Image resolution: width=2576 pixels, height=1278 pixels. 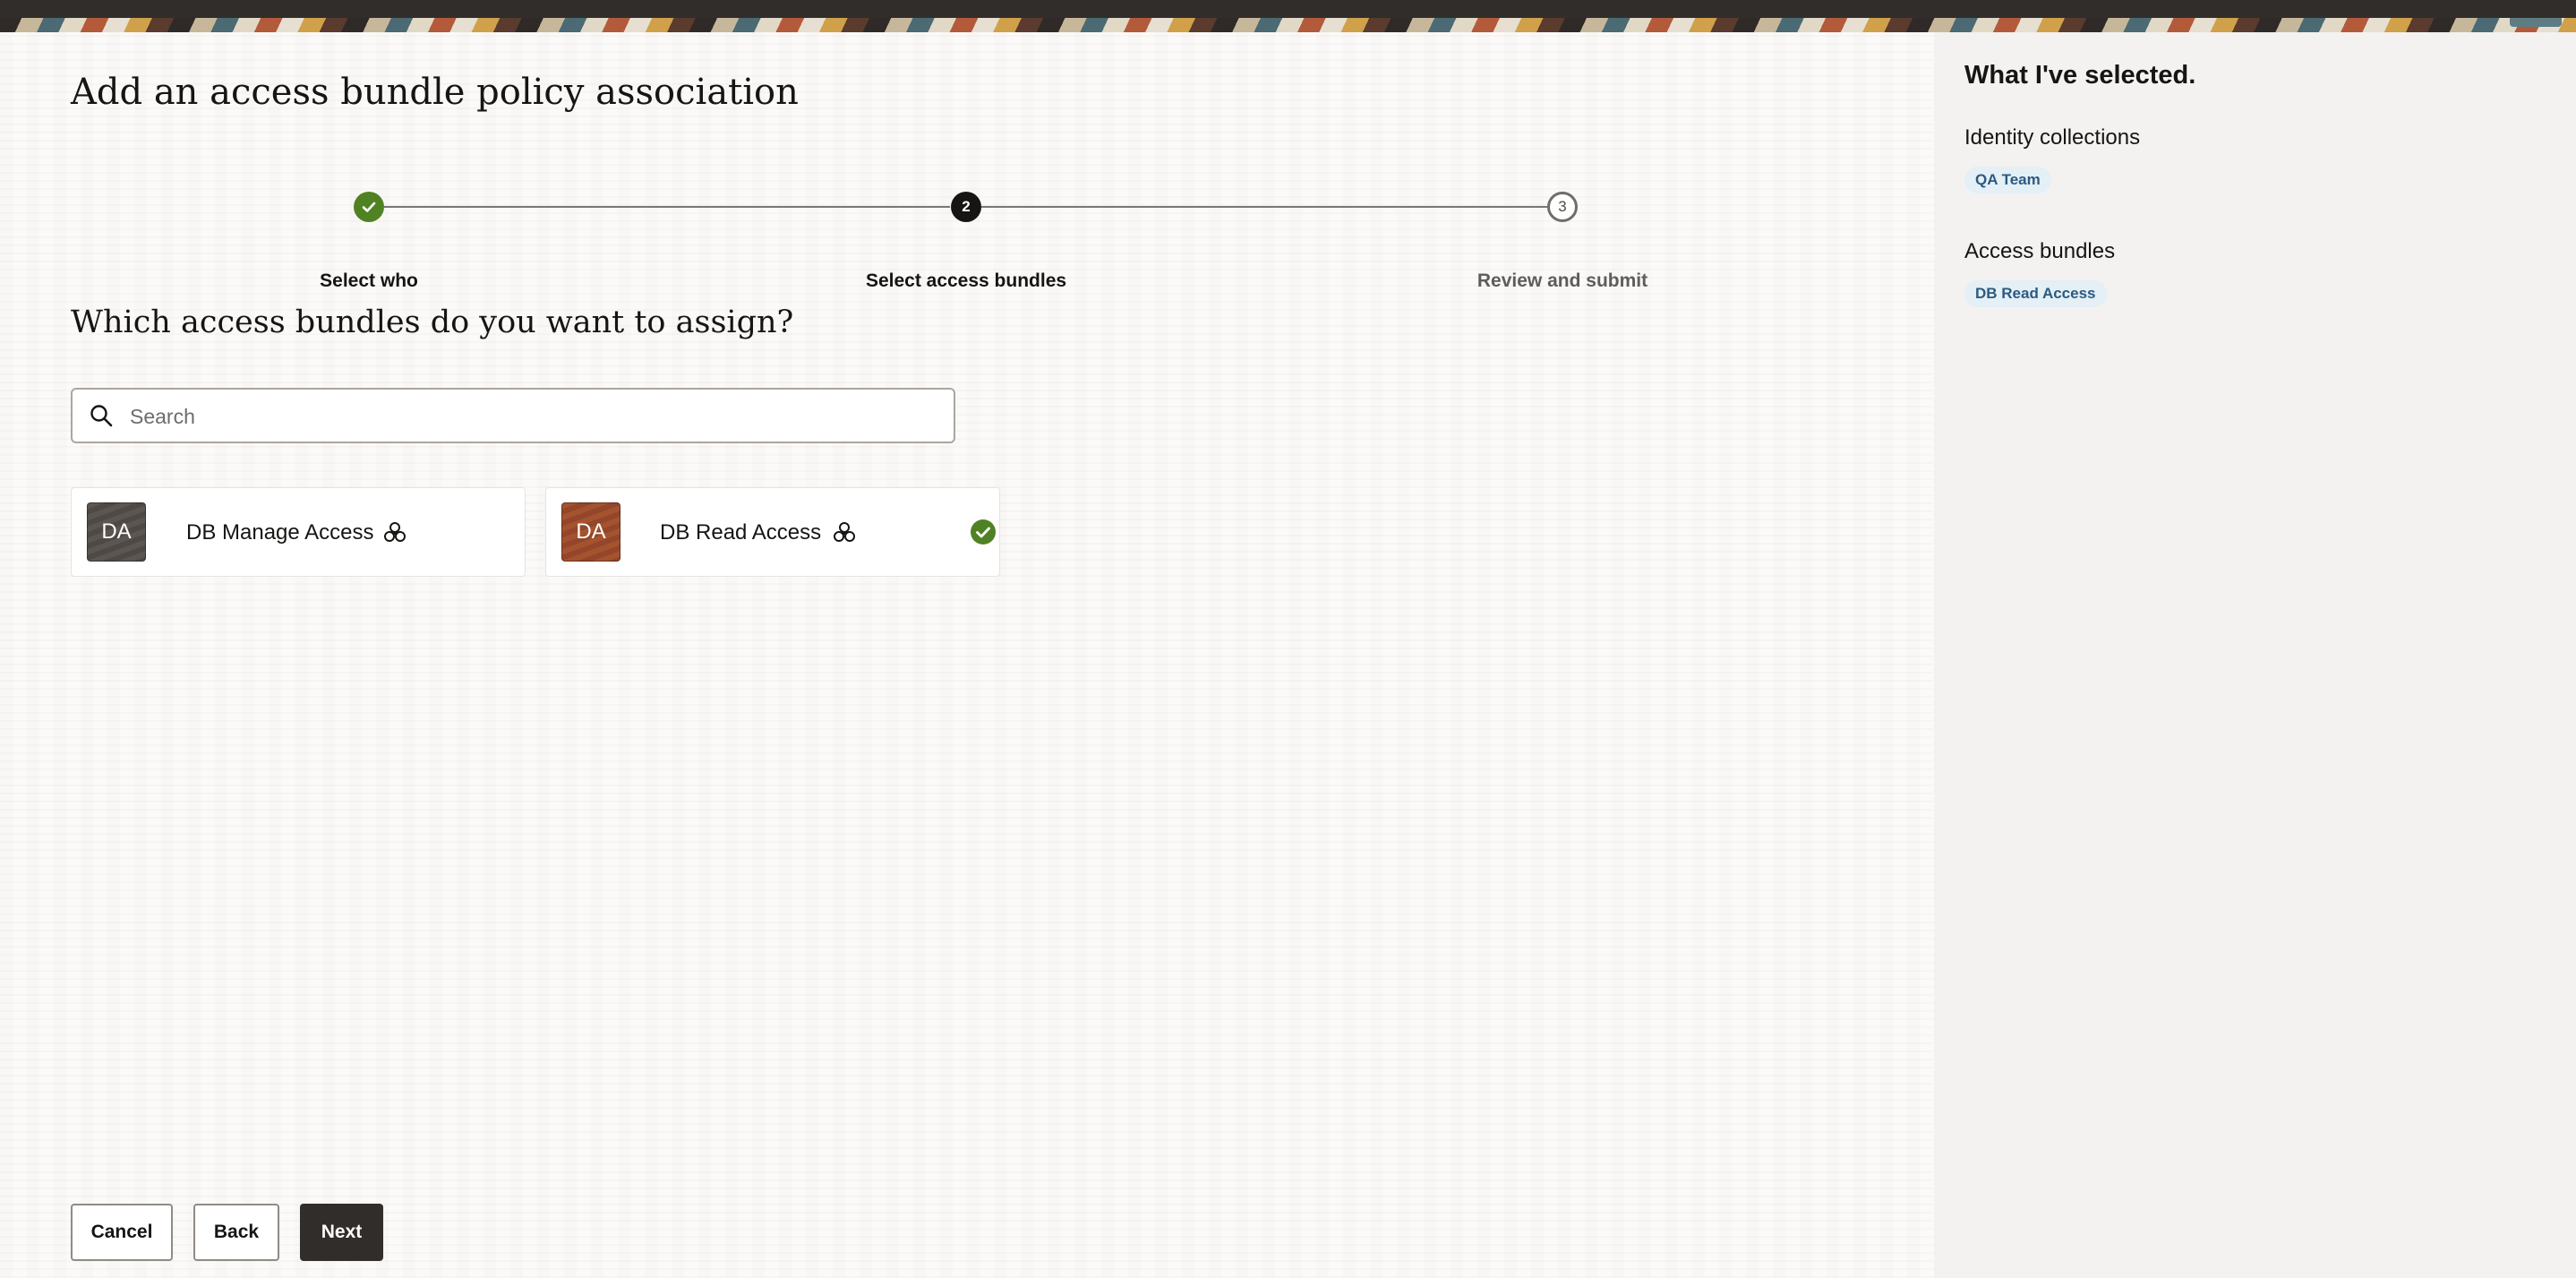 What do you see at coordinates (2536, 22) in the screenshot?
I see `banner-button` at bounding box center [2536, 22].